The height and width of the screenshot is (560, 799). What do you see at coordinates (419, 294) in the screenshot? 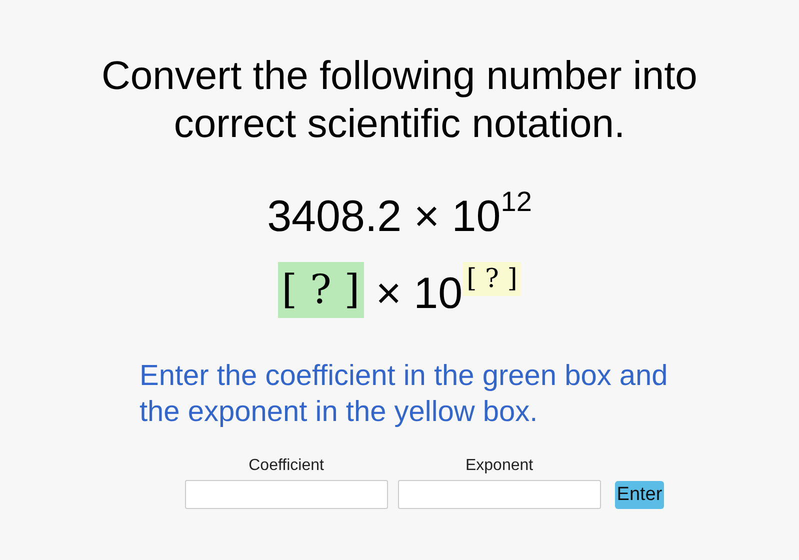
I see `times-ten: × 10` at bounding box center [419, 294].